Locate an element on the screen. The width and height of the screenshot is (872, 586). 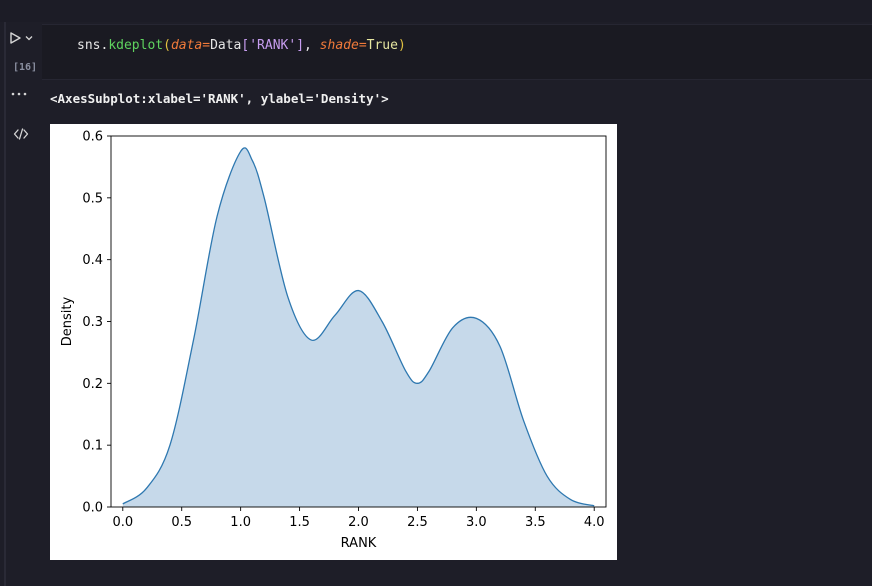
y-tick-label: 0.2 is located at coordinates (92, 384).